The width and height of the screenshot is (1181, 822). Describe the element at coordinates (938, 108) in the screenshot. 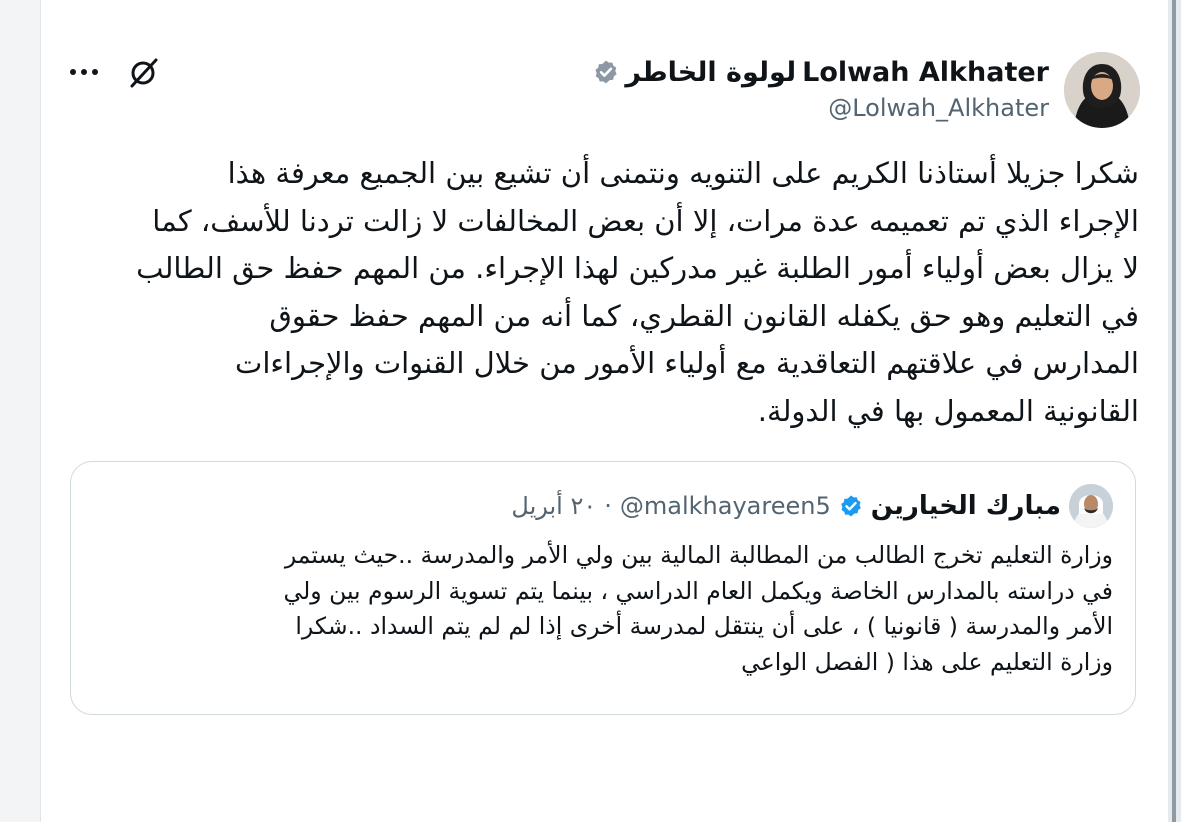

I see `author-handle: @Lolwah_Alkhater` at that location.